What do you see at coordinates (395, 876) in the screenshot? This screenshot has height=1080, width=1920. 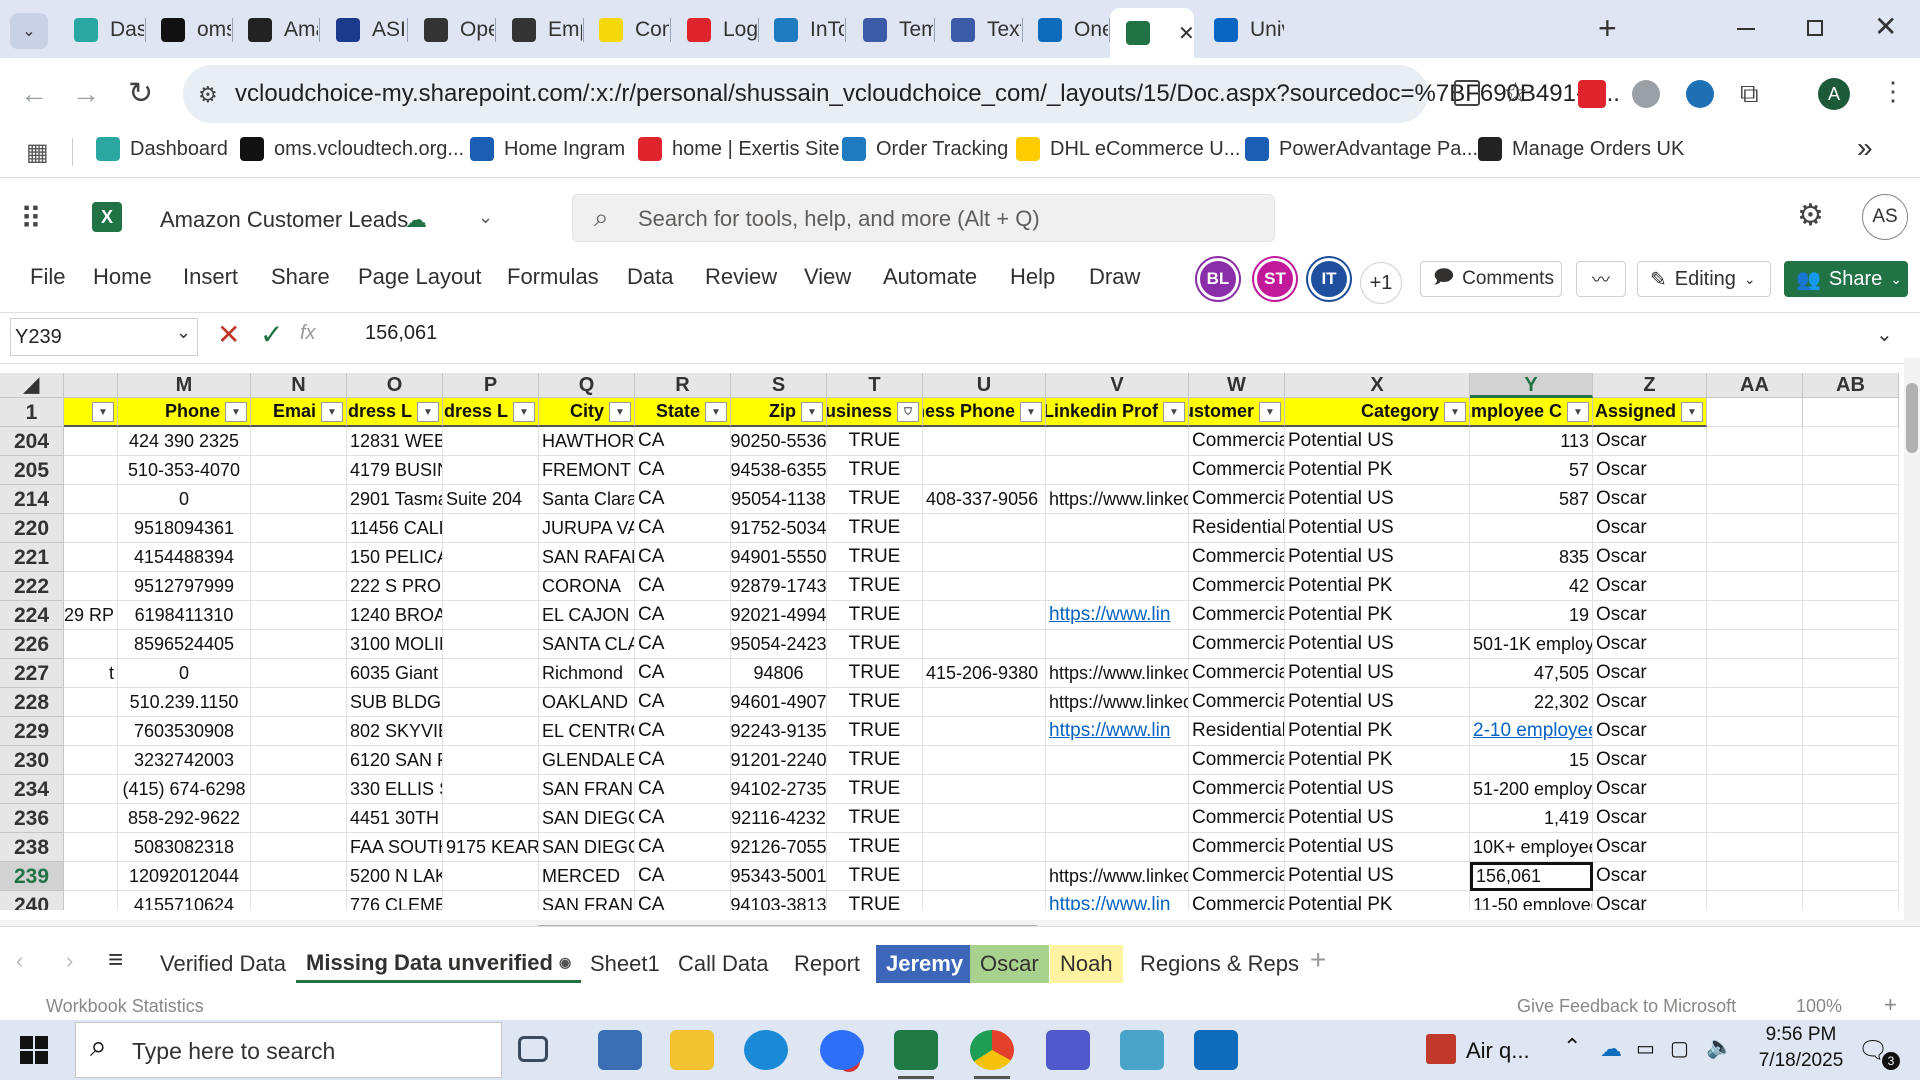 I see `cell-o: 5200 N LAKE RD` at bounding box center [395, 876].